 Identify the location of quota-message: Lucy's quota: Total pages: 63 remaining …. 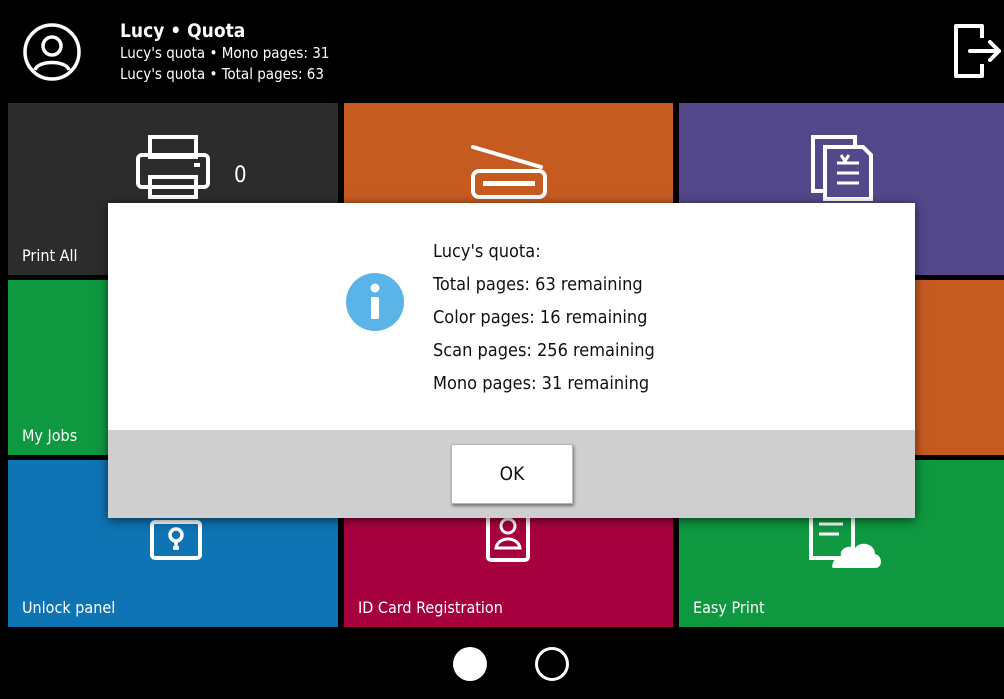
(544, 317).